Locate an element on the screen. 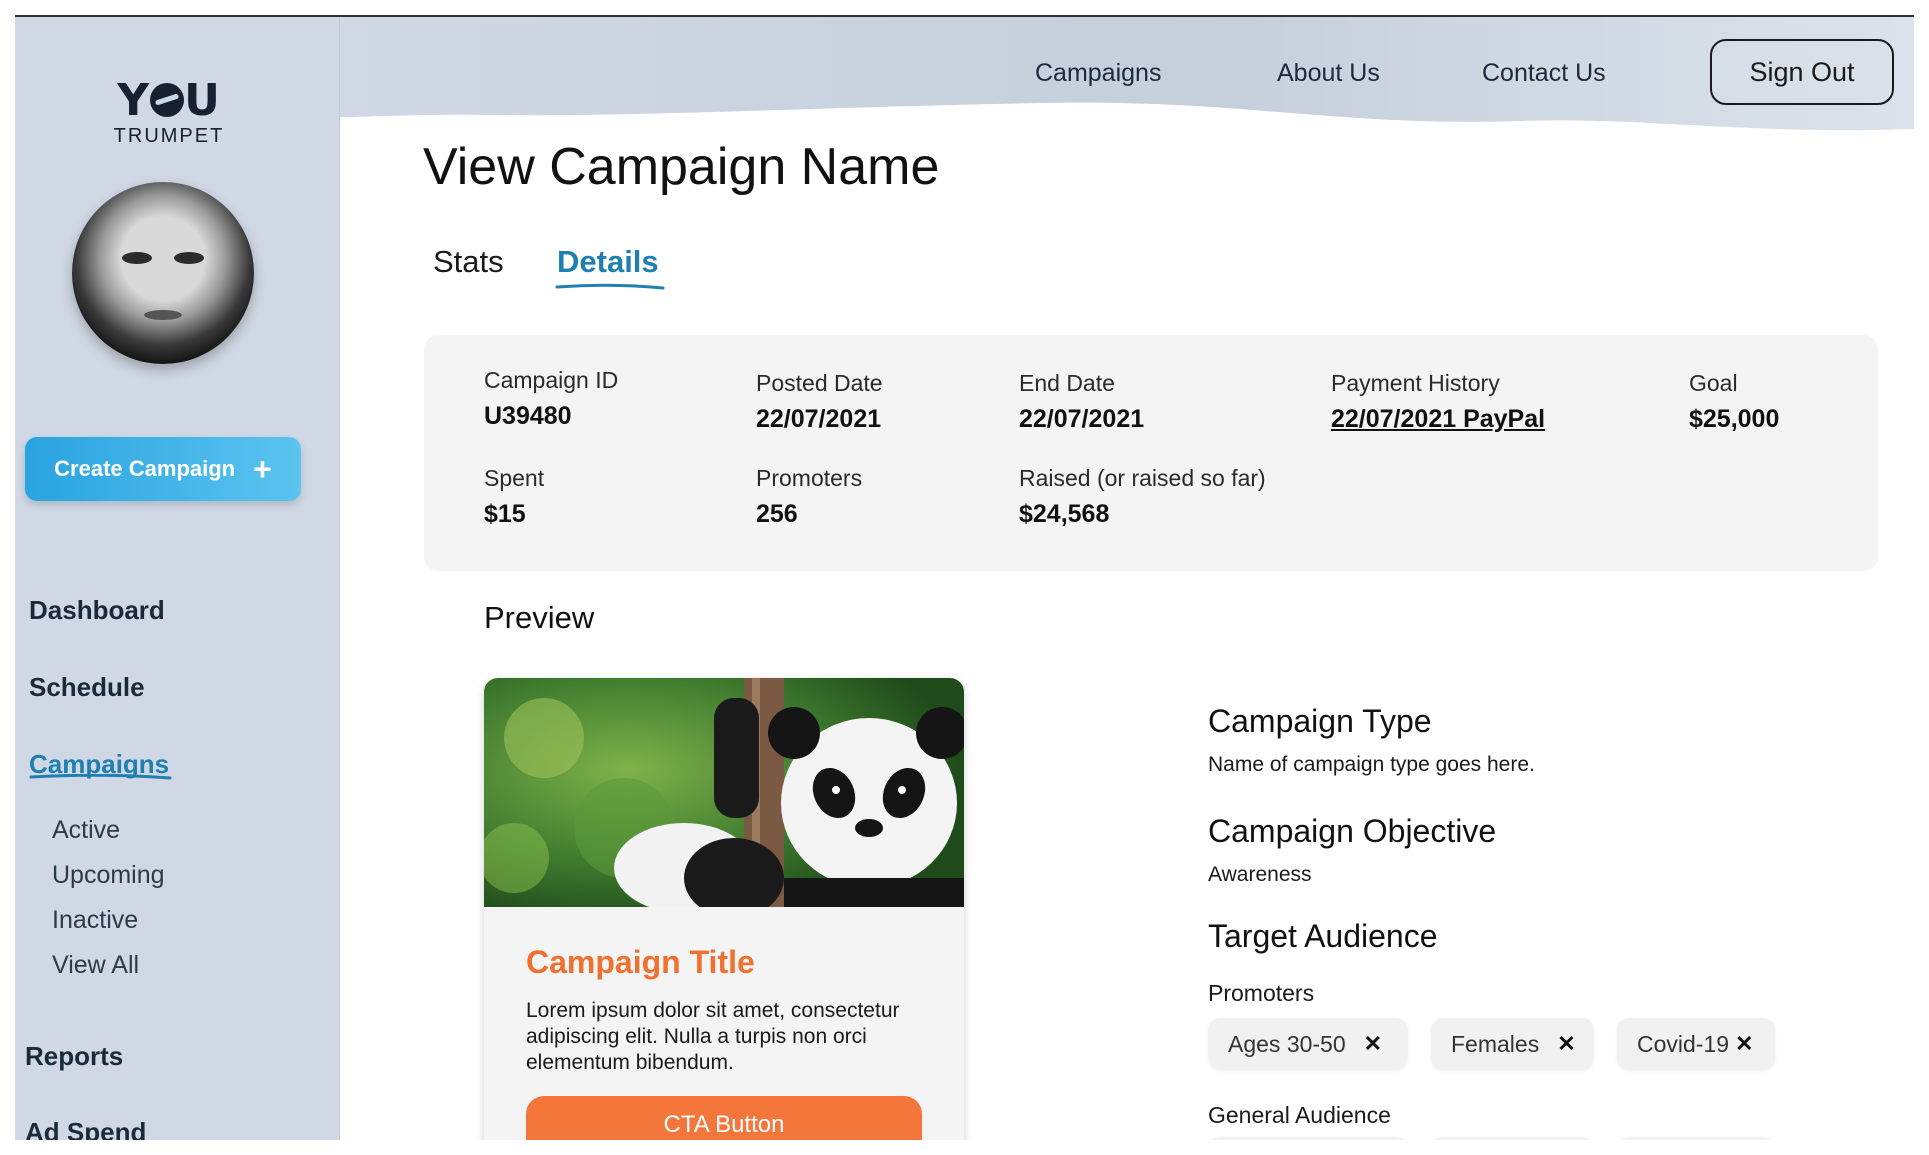  card-title: Campaign Title is located at coordinates (640, 962).